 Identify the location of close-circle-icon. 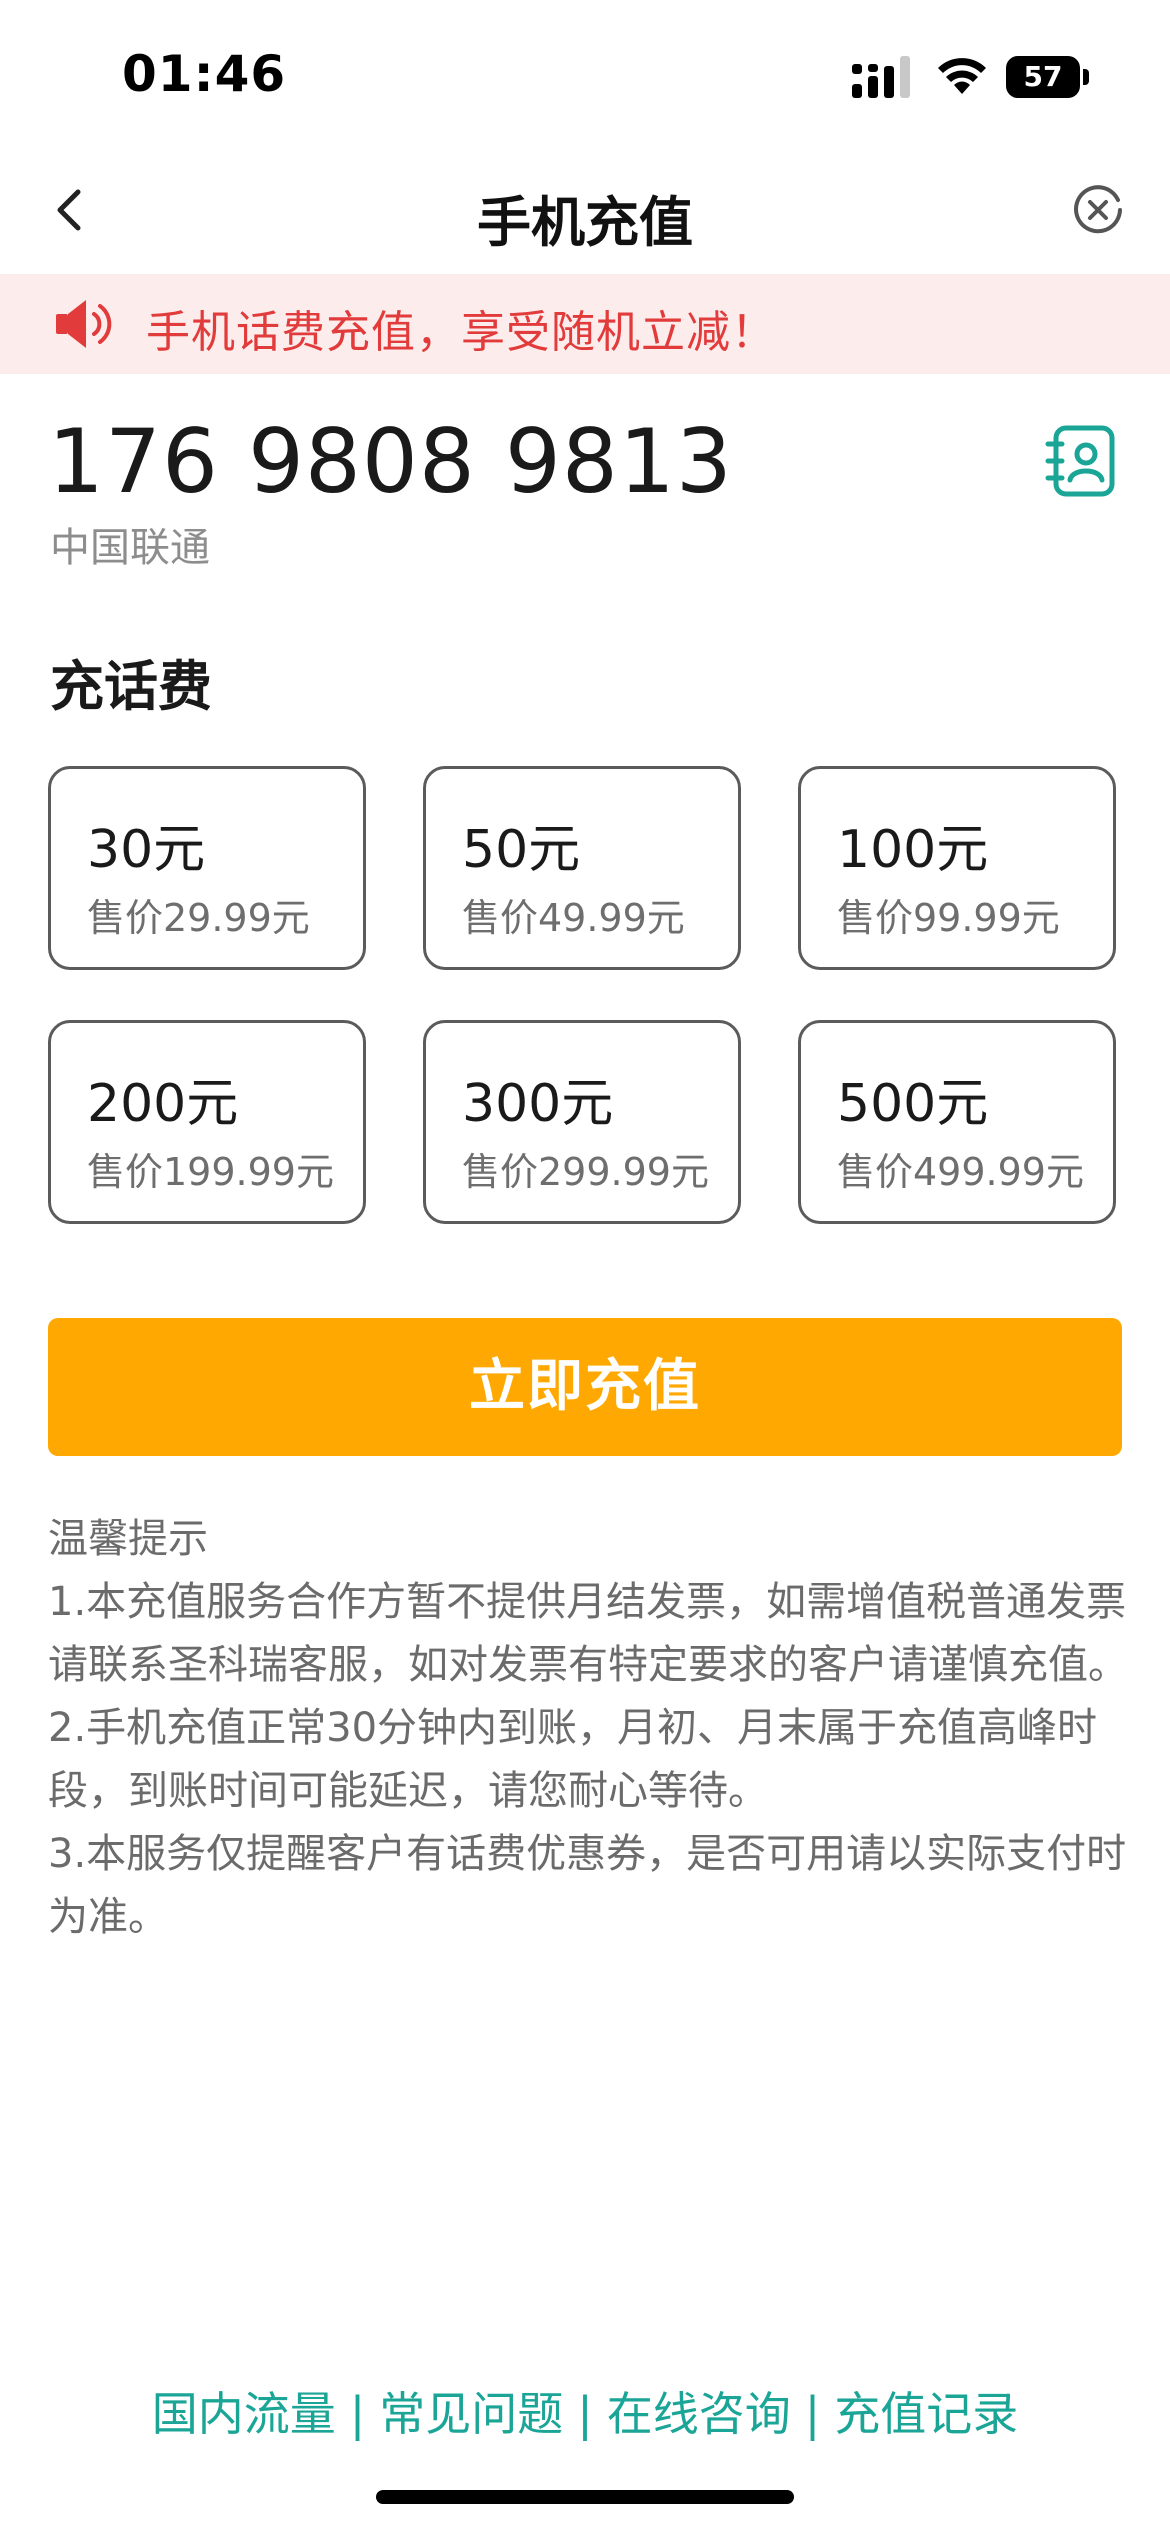
(1098, 210).